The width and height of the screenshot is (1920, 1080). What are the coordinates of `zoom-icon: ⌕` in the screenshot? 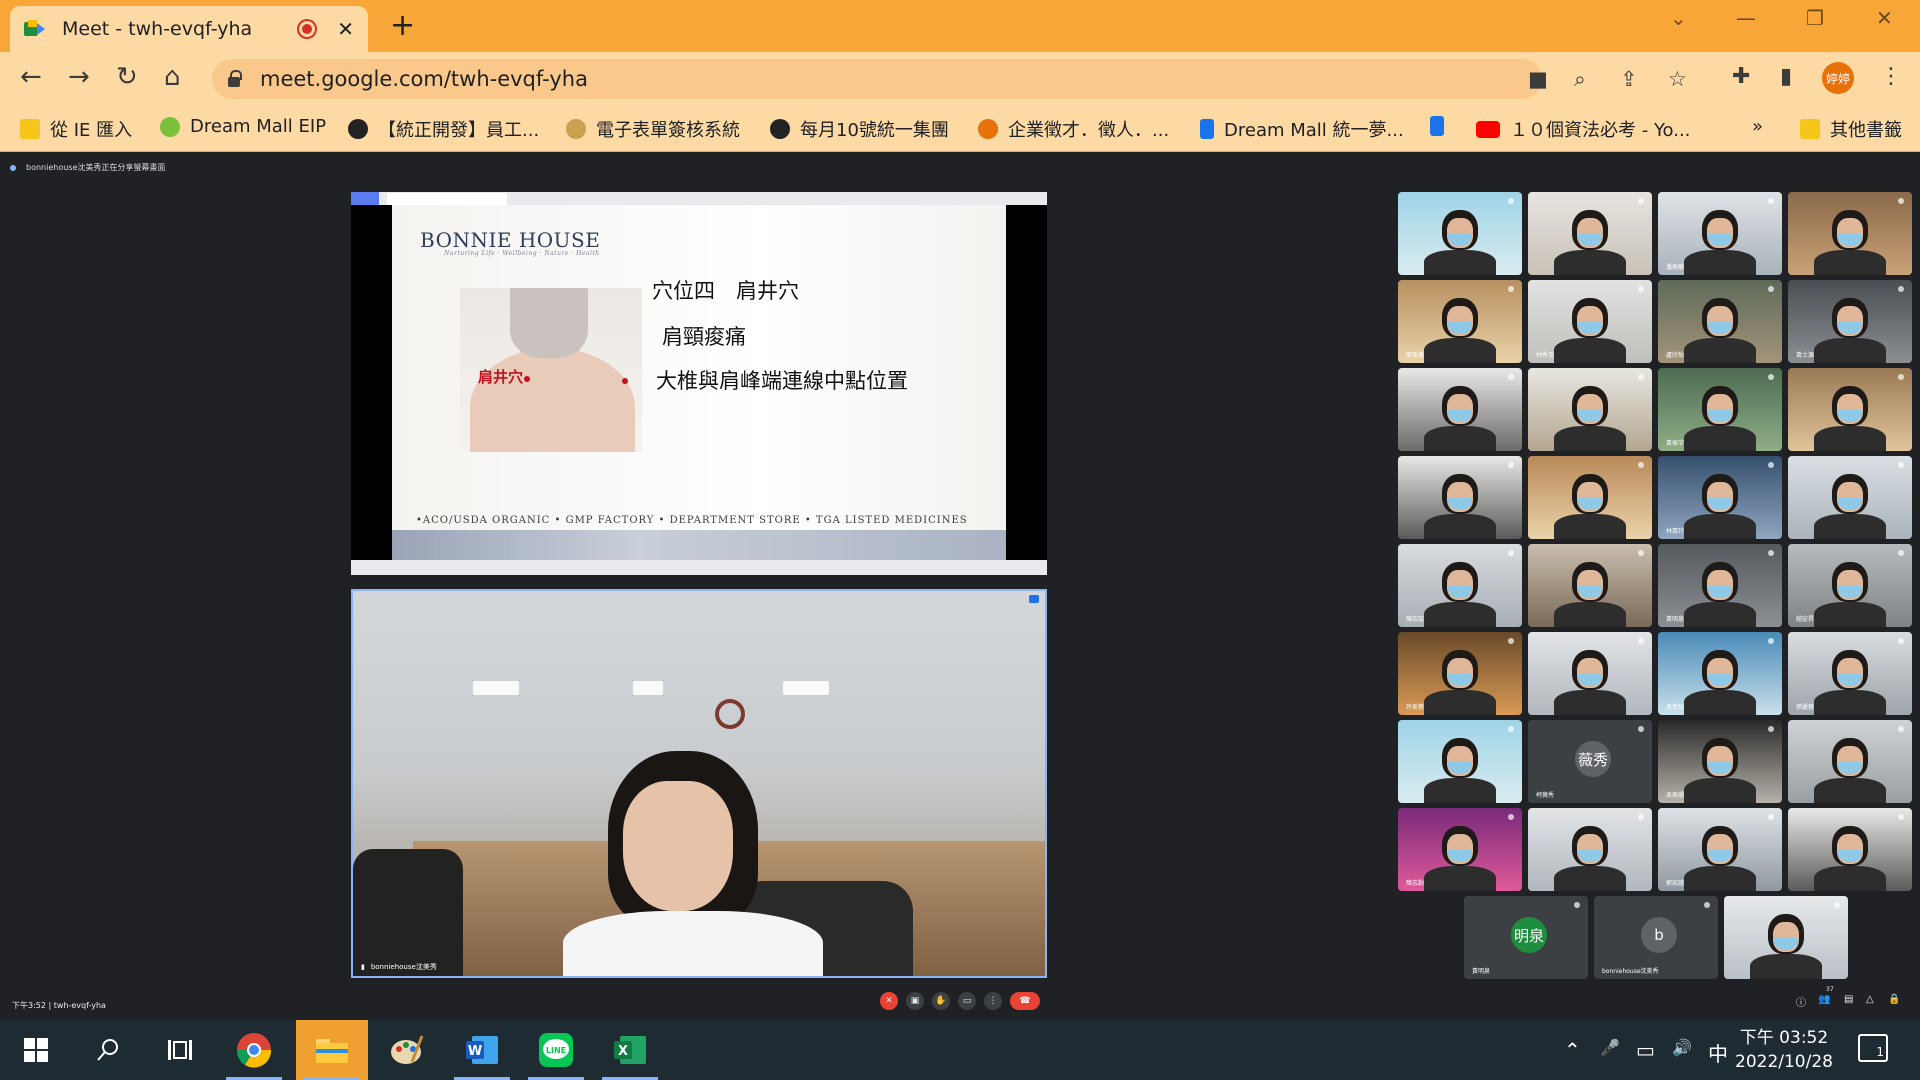 It's located at (1580, 79).